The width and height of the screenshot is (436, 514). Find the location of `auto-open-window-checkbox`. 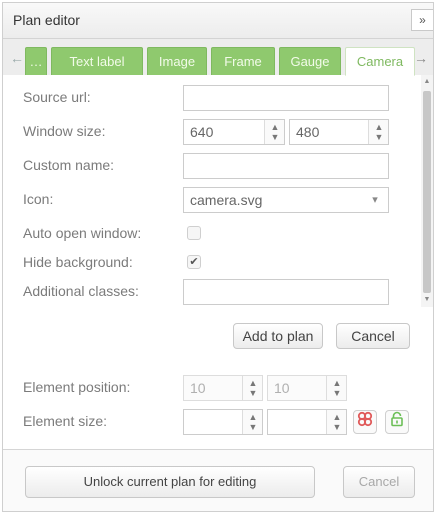

auto-open-window-checkbox is located at coordinates (194, 233).